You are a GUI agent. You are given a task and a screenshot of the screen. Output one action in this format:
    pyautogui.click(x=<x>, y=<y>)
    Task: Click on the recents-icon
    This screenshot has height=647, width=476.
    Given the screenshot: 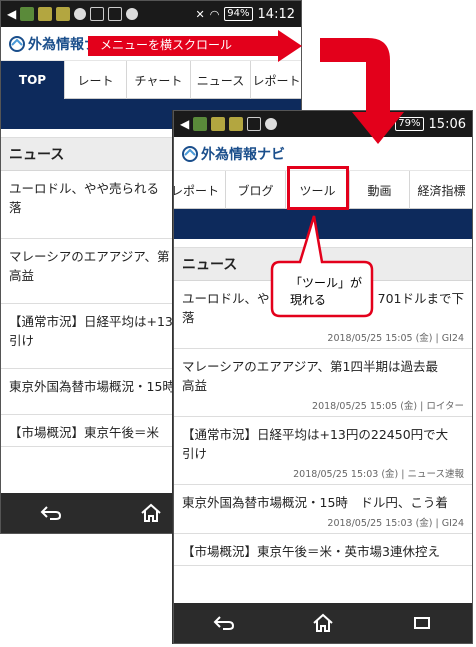 What is the action you would take?
    pyautogui.click(x=422, y=623)
    